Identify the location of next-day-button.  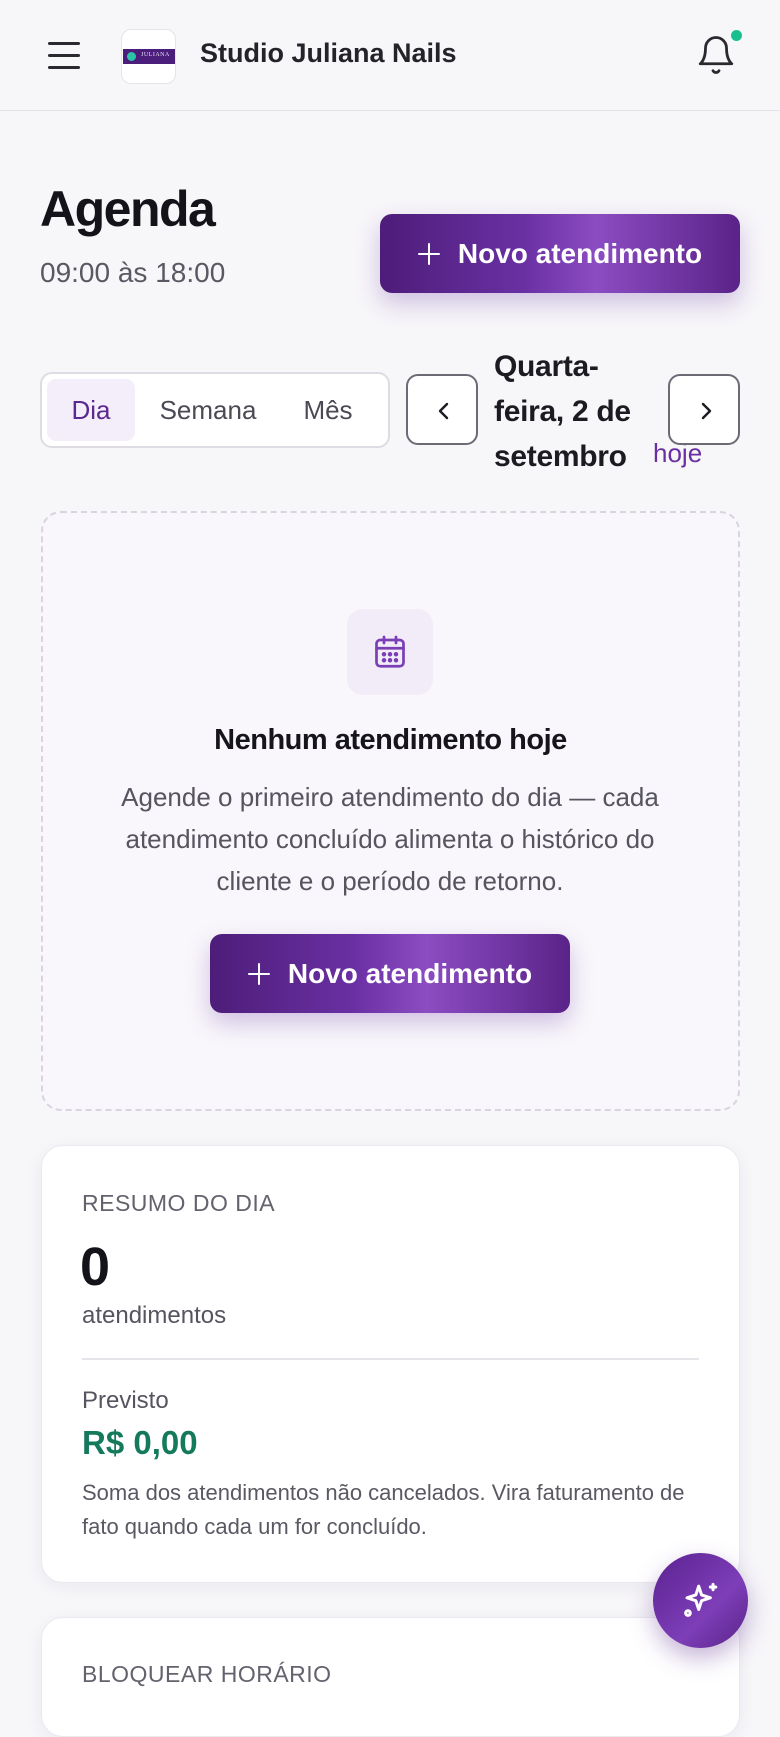
(704, 409).